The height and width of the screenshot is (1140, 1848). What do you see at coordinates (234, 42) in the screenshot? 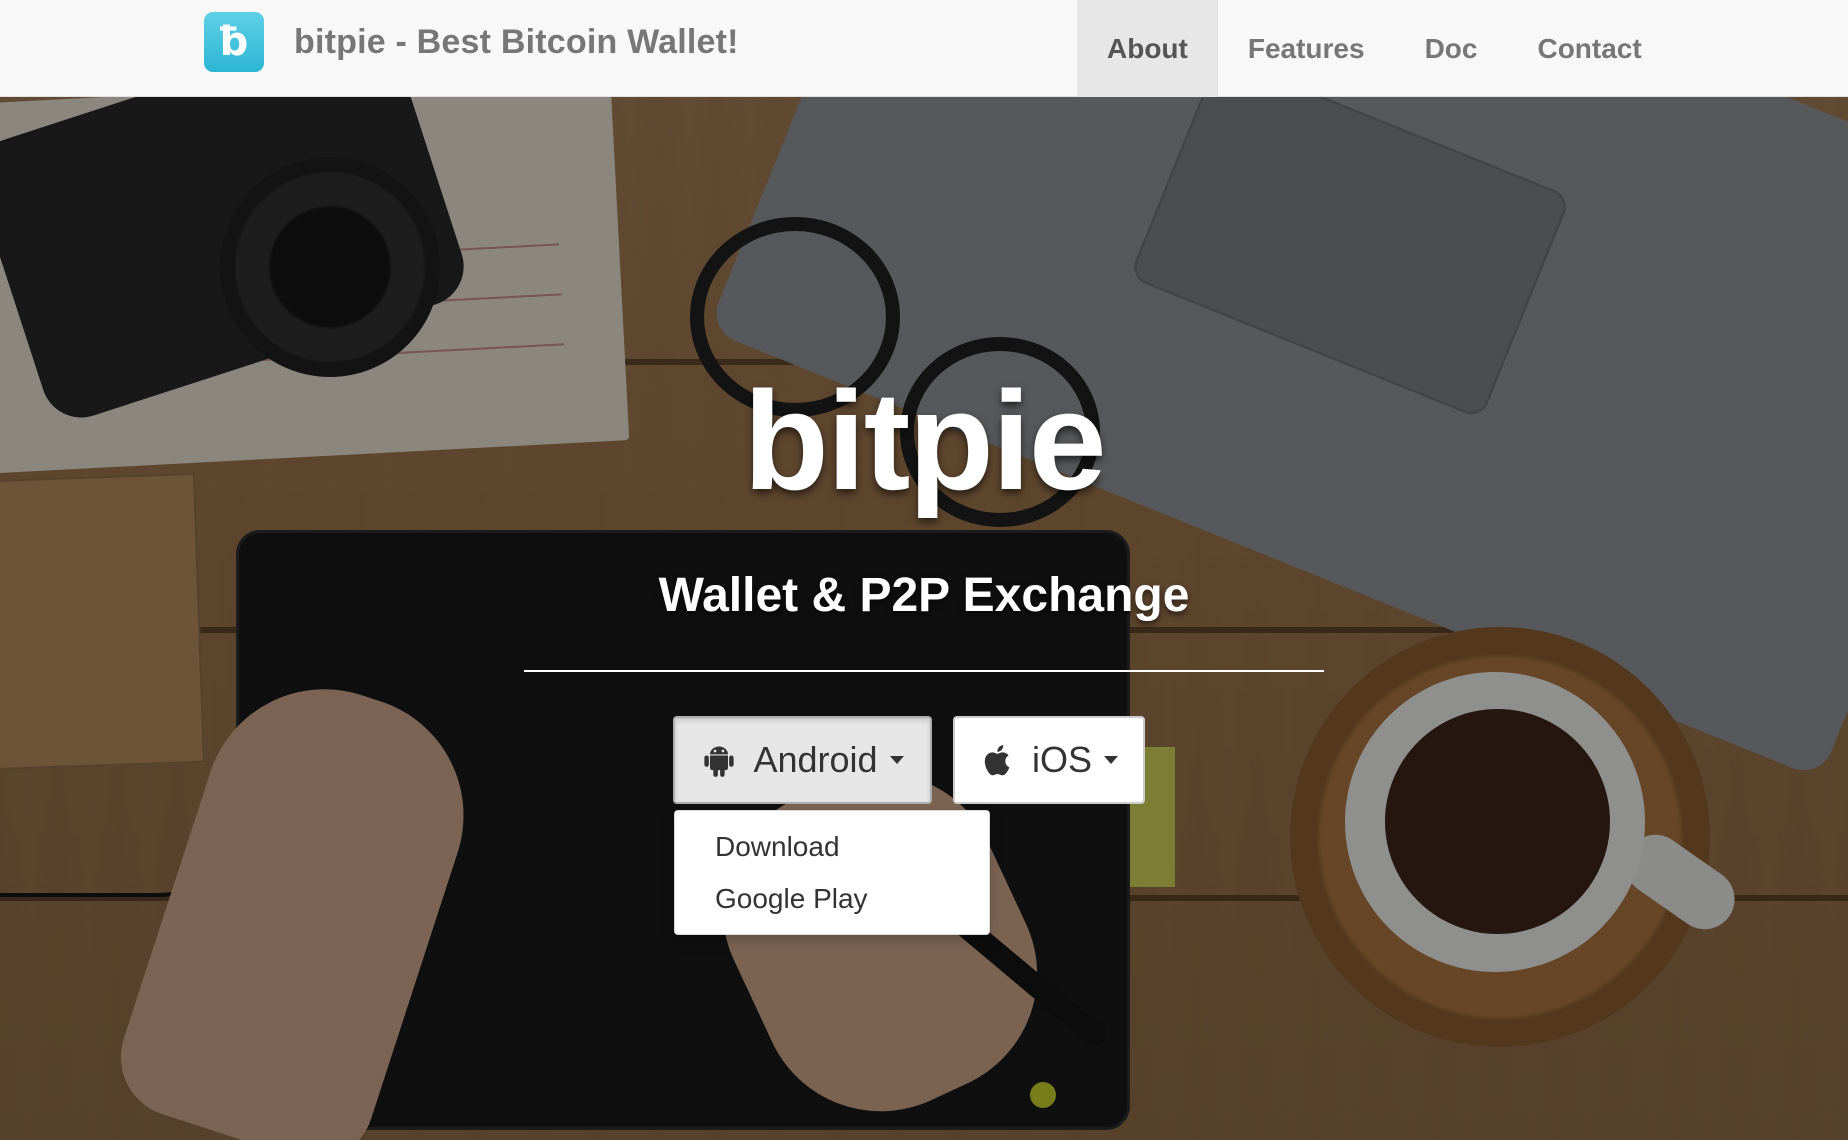
I see `bitpie-logo-icon: ƀ` at bounding box center [234, 42].